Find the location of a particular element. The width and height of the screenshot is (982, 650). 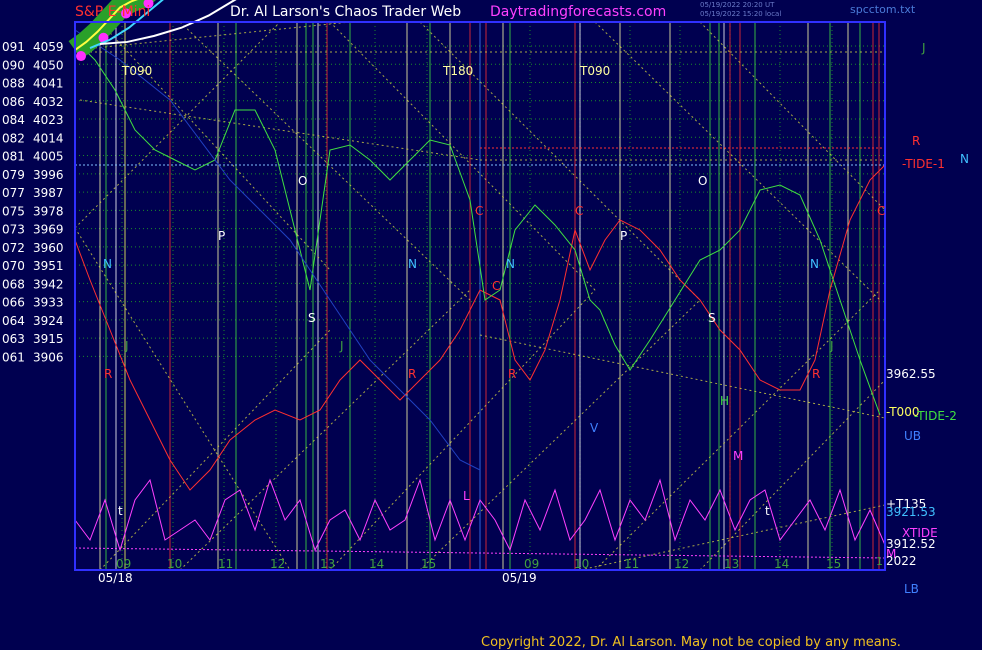

y-tick-label: 3924 is located at coordinates (48, 321).